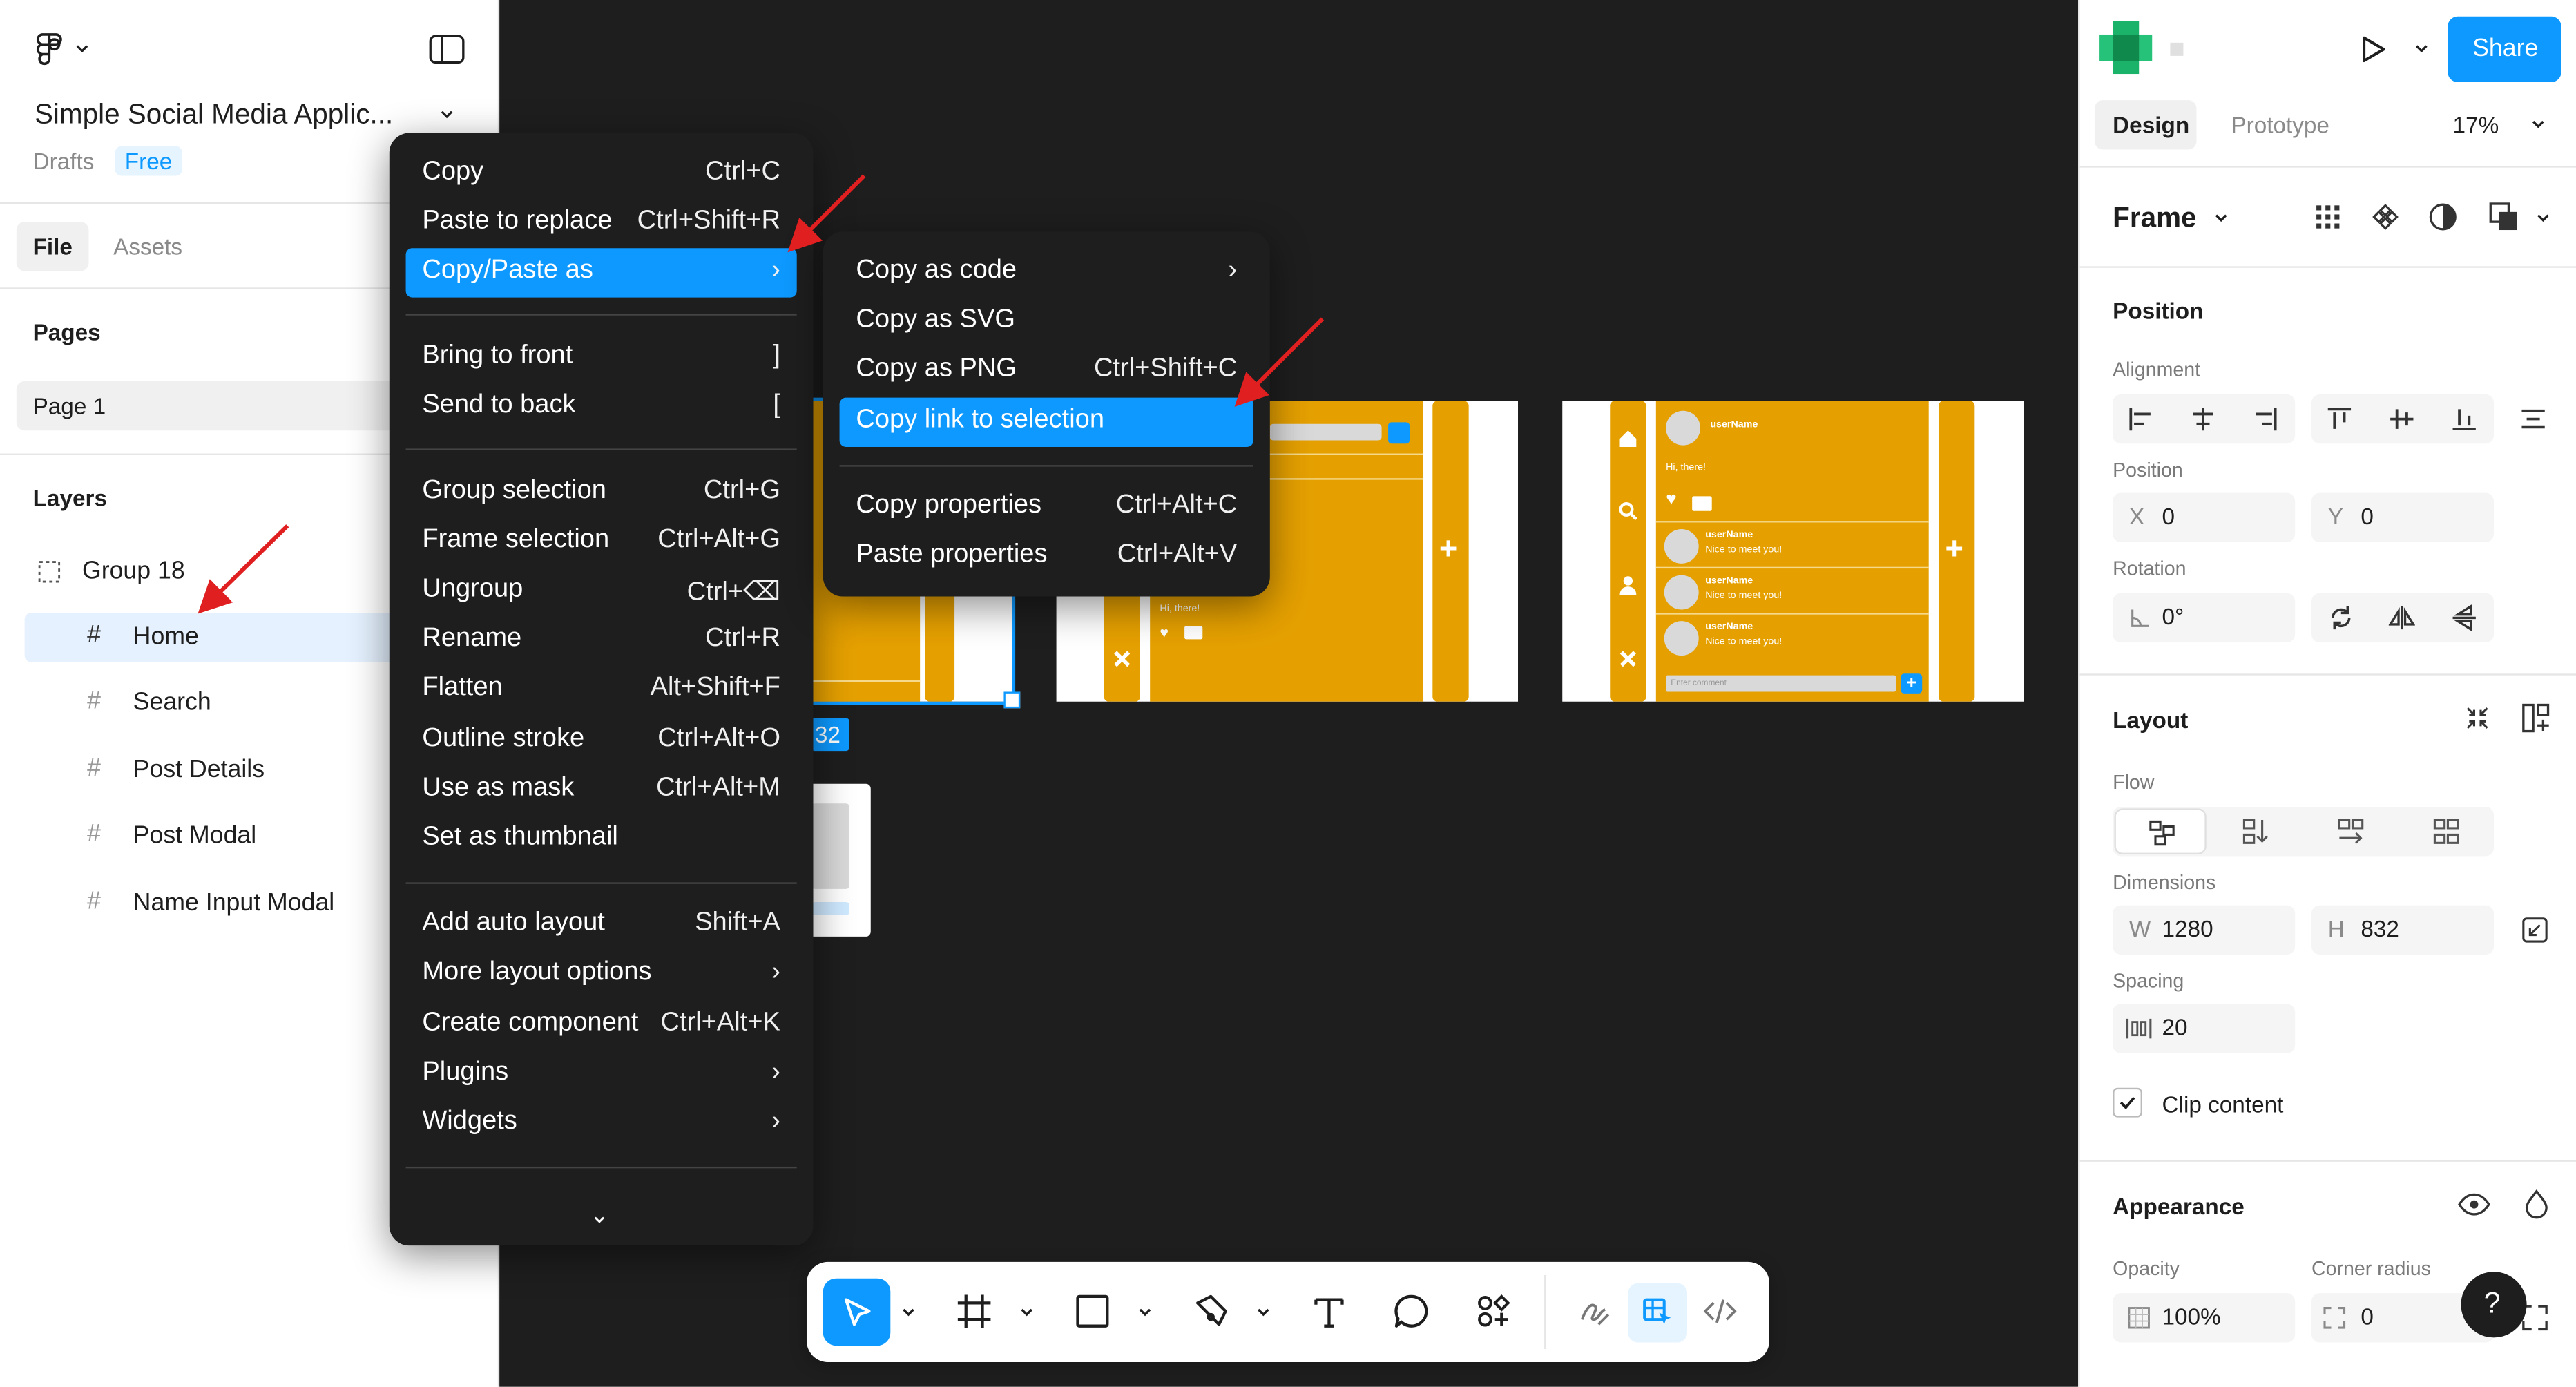 The height and width of the screenshot is (1387, 2576). Describe the element at coordinates (601, 223) in the screenshot. I see `menu-item-paste-to-replace: Paste to replace Ctrl+Shift+R` at that location.